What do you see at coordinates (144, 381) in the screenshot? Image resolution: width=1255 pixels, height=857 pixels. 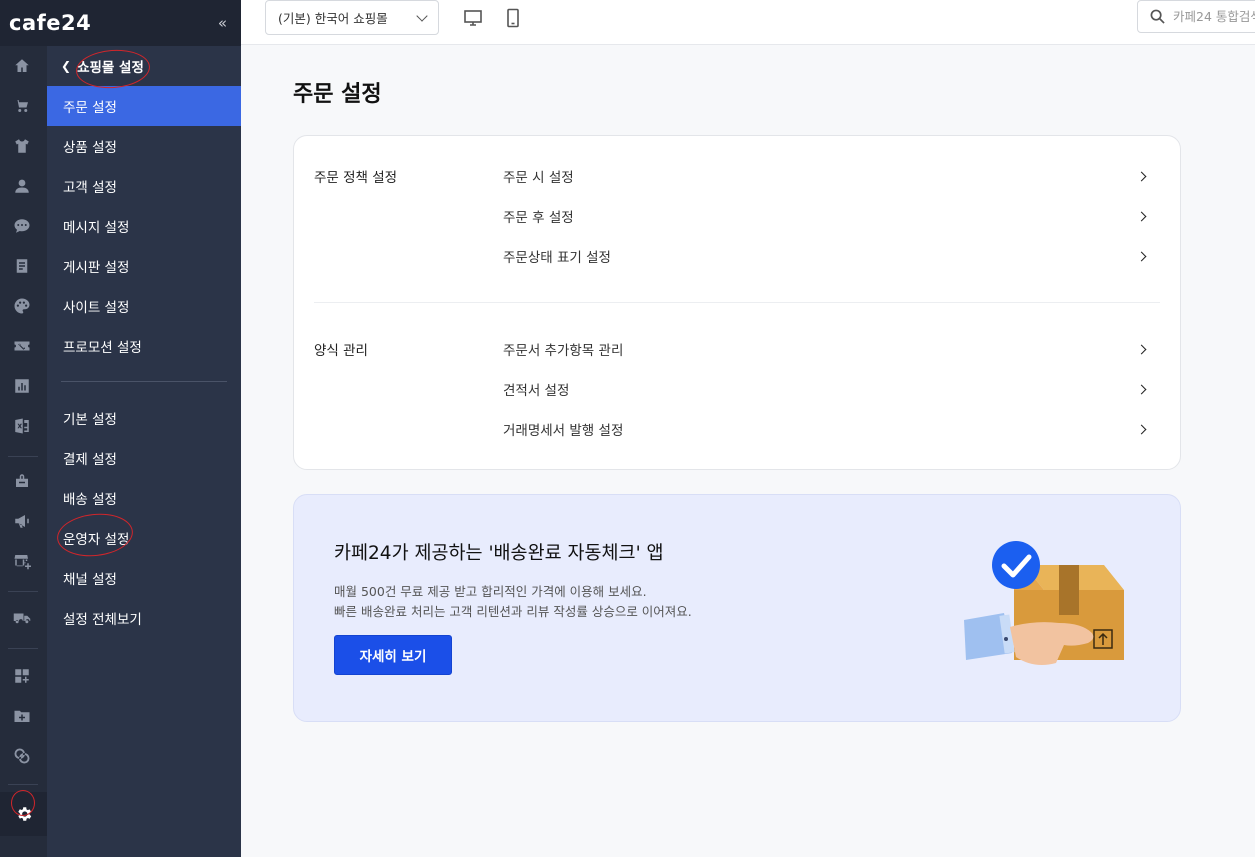 I see `subnav-divider` at bounding box center [144, 381].